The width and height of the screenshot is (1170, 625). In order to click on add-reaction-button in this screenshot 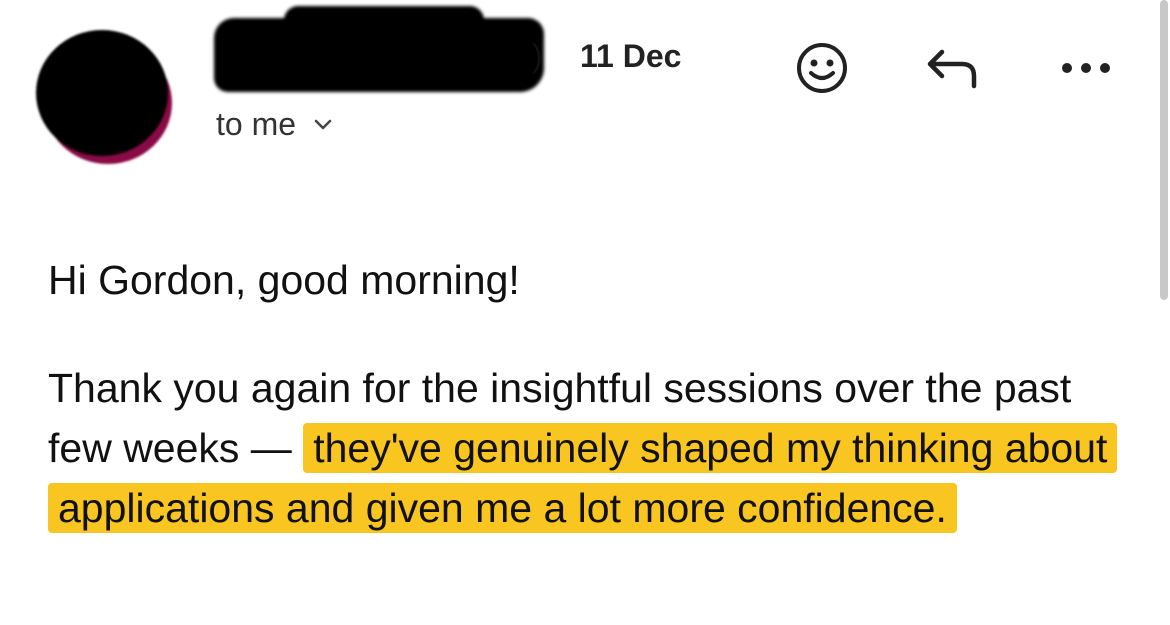, I will do `click(822, 68)`.